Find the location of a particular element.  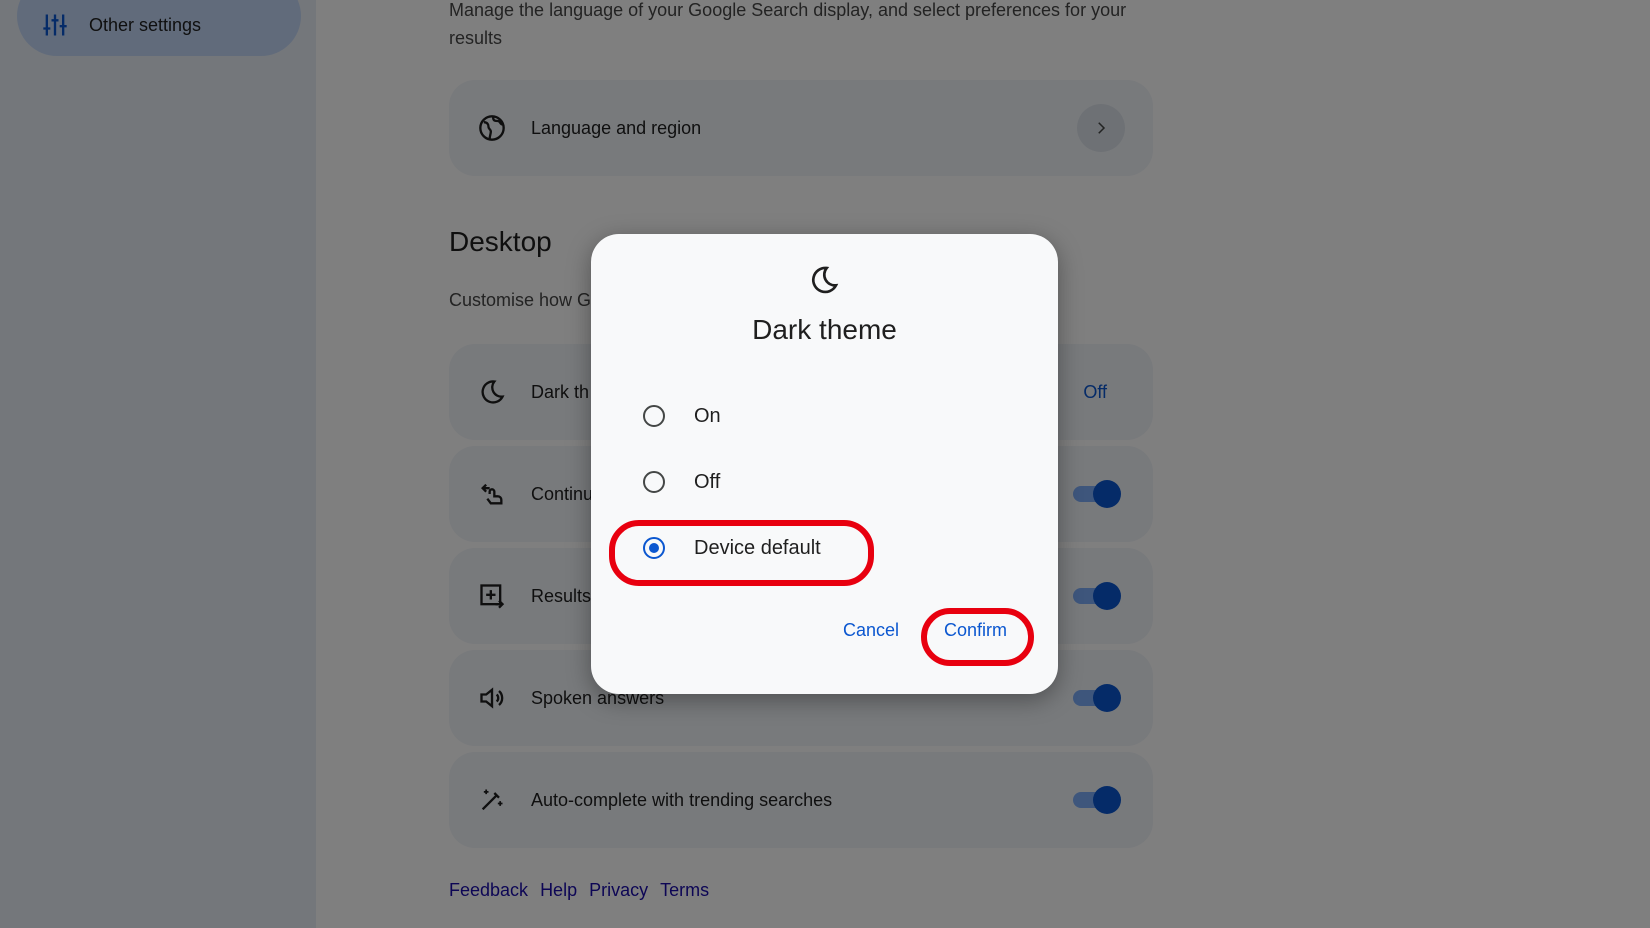

highlight-confirm is located at coordinates (977, 637).